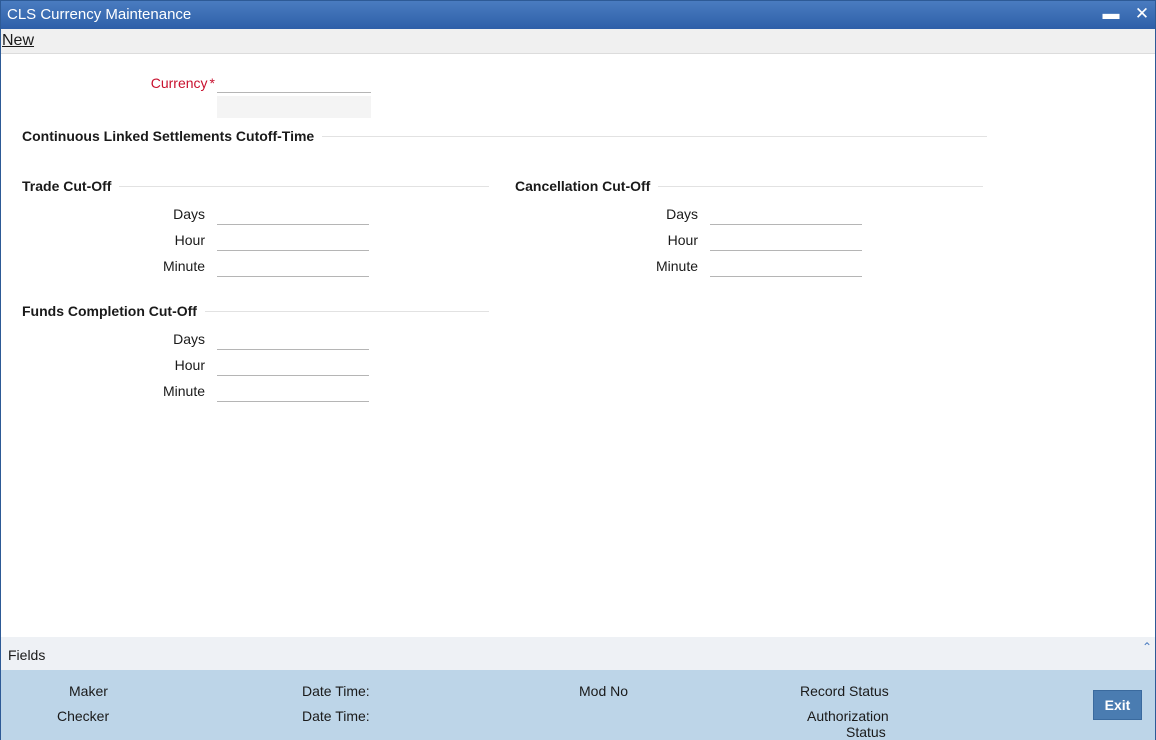 The height and width of the screenshot is (740, 1156). I want to click on funds-days-label: Days, so click(189, 339).